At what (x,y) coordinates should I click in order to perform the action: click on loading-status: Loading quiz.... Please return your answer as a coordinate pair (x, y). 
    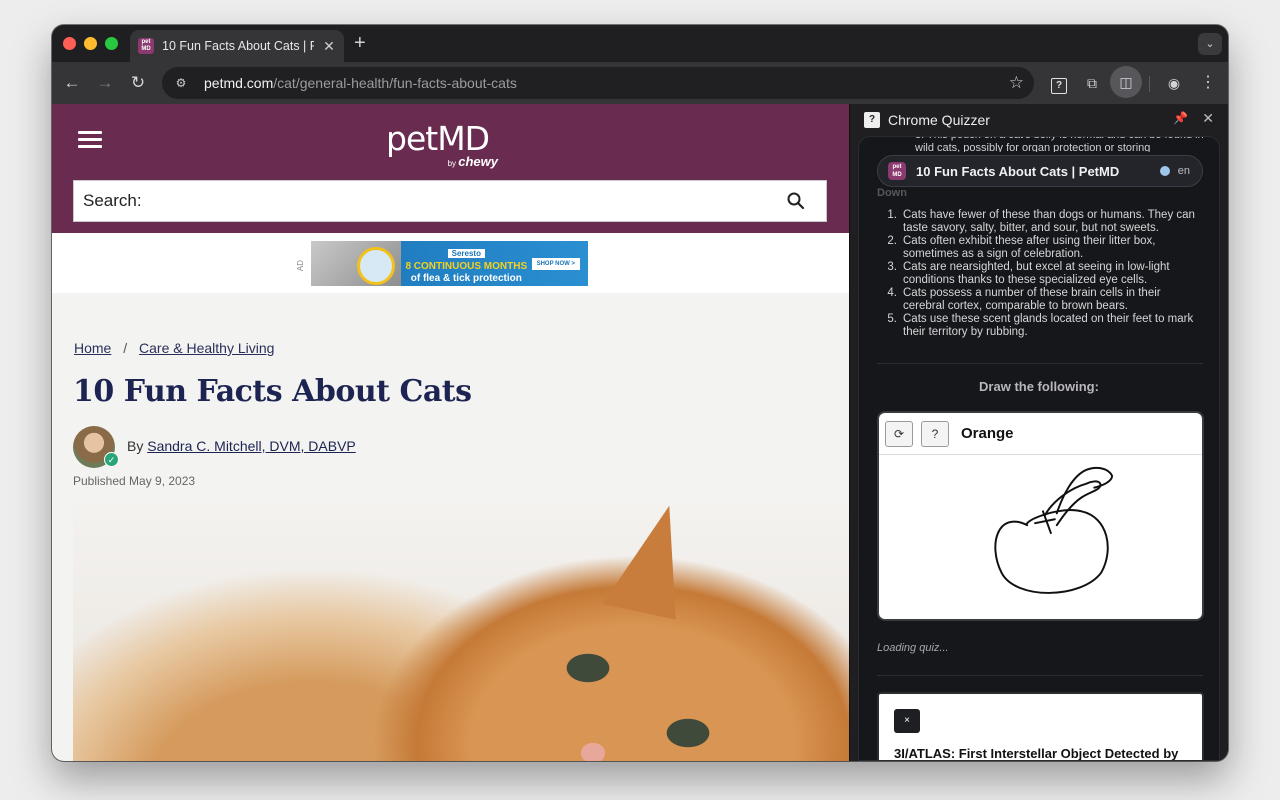
    Looking at the image, I should click on (913, 648).